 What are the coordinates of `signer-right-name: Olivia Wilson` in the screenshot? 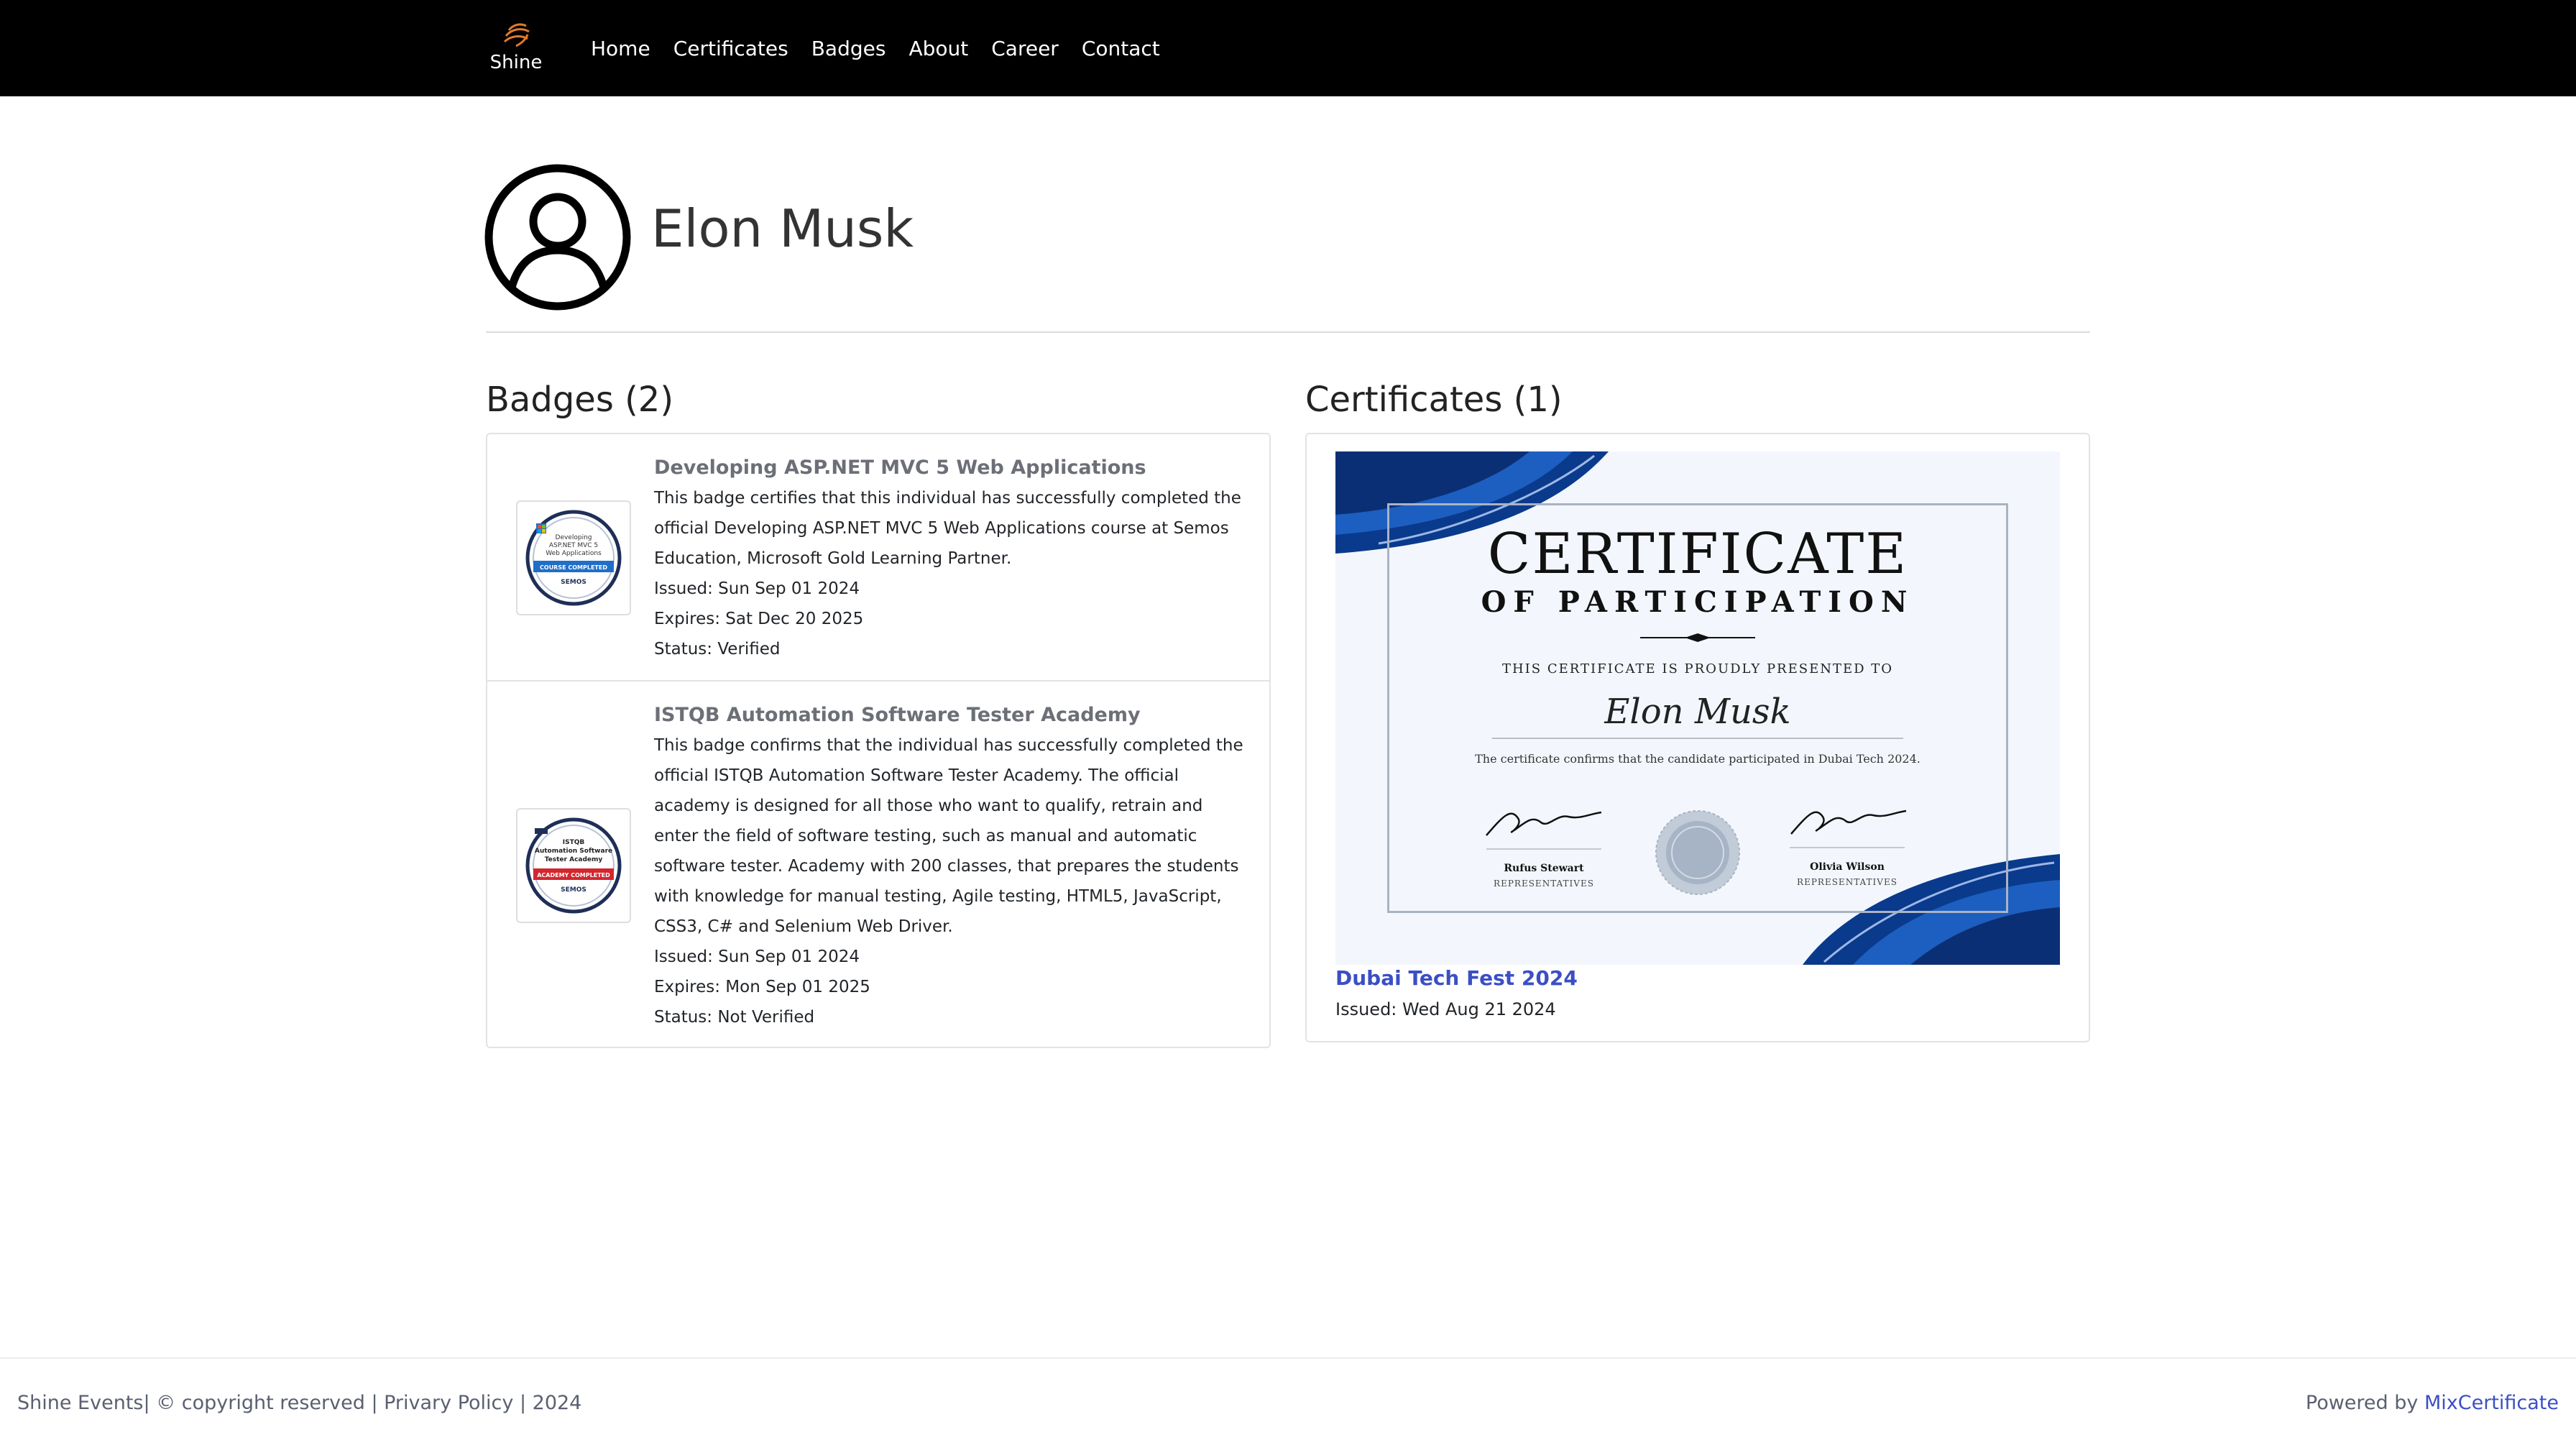 It's located at (1847, 867).